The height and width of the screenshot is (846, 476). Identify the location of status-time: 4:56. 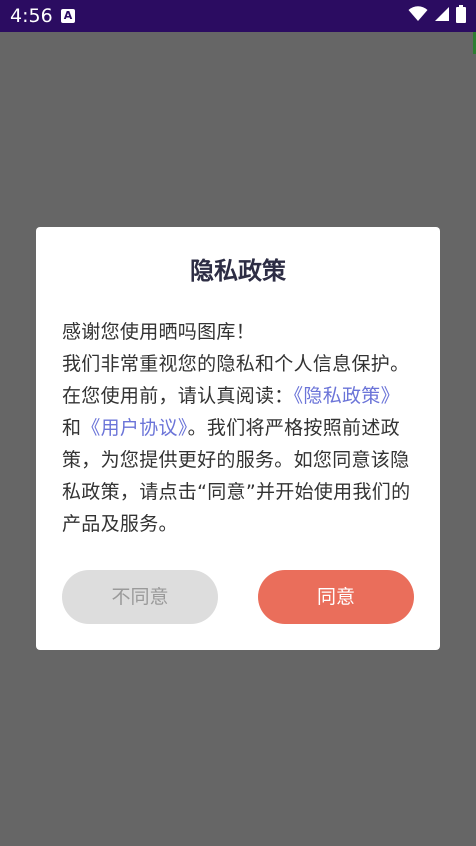
(31, 16).